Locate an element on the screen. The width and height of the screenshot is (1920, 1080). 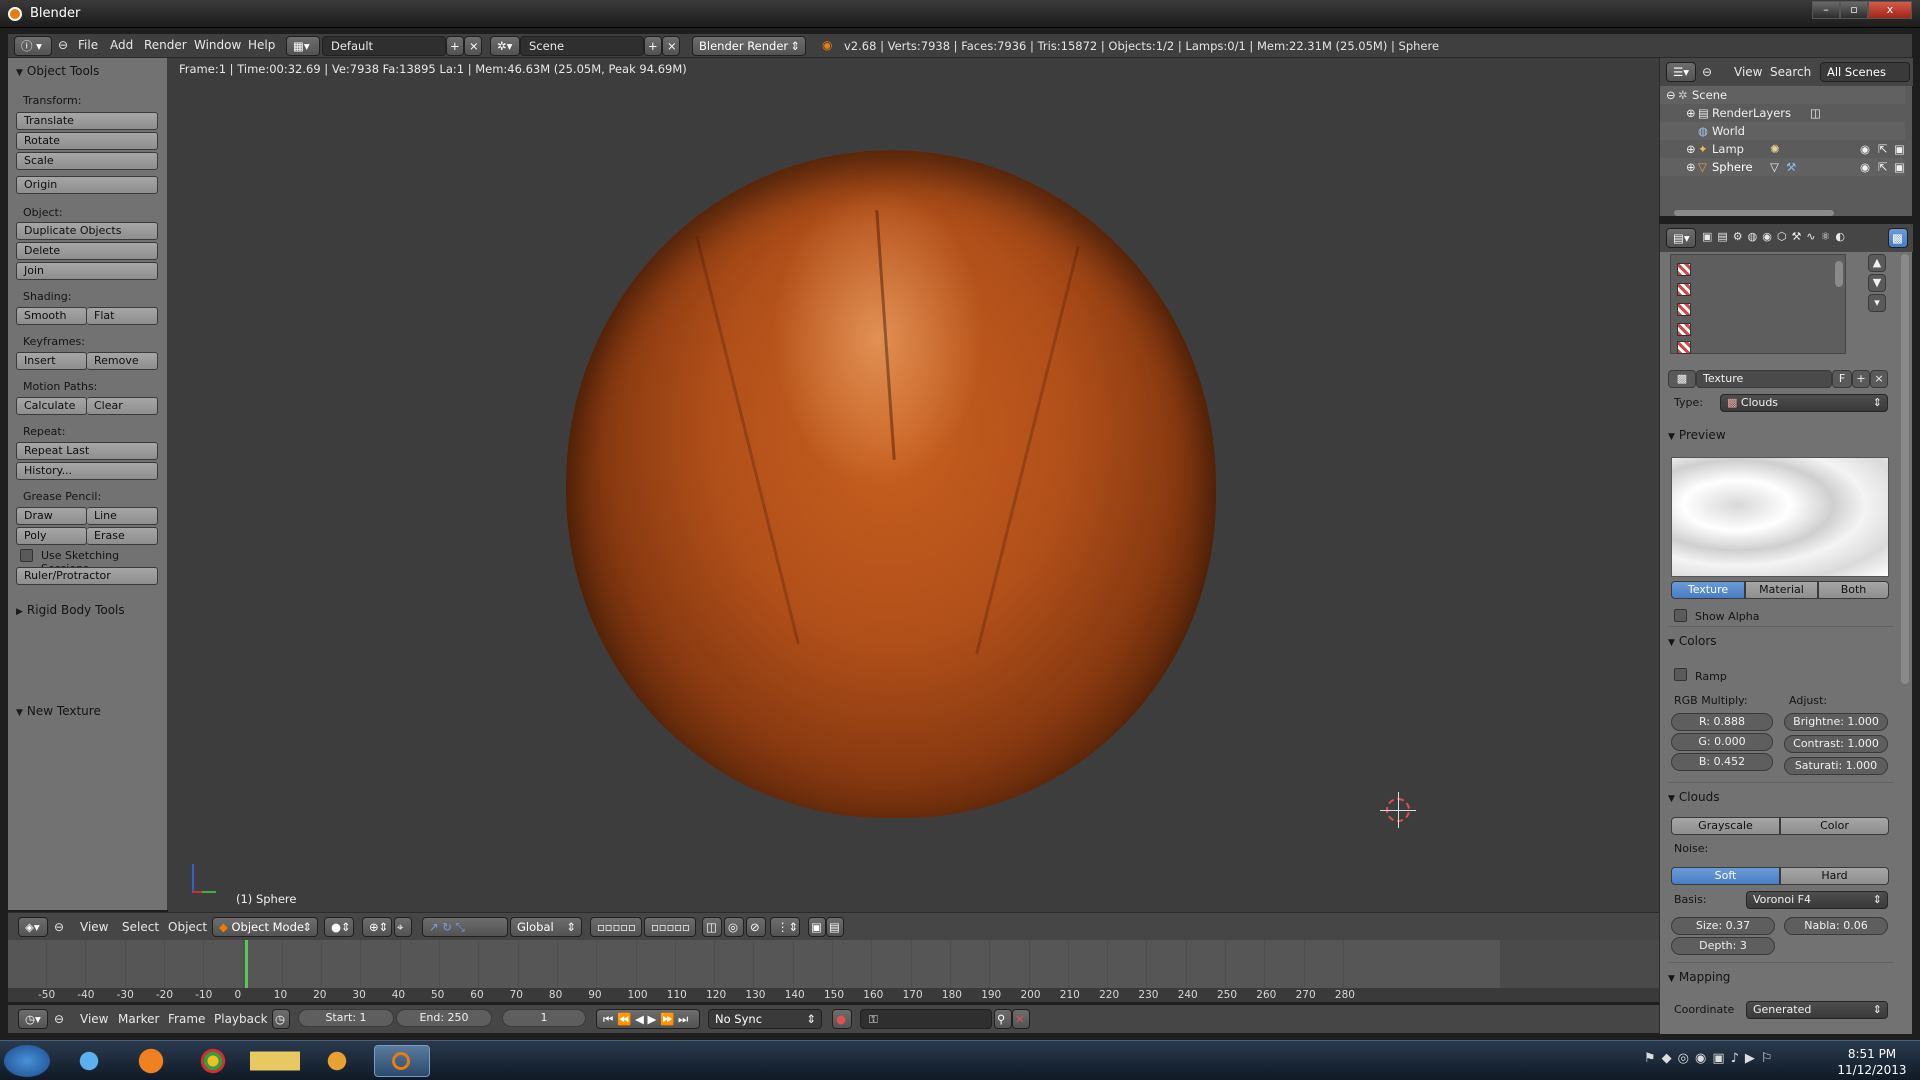
timeline-view-menu: View is located at coordinates (94, 1019).